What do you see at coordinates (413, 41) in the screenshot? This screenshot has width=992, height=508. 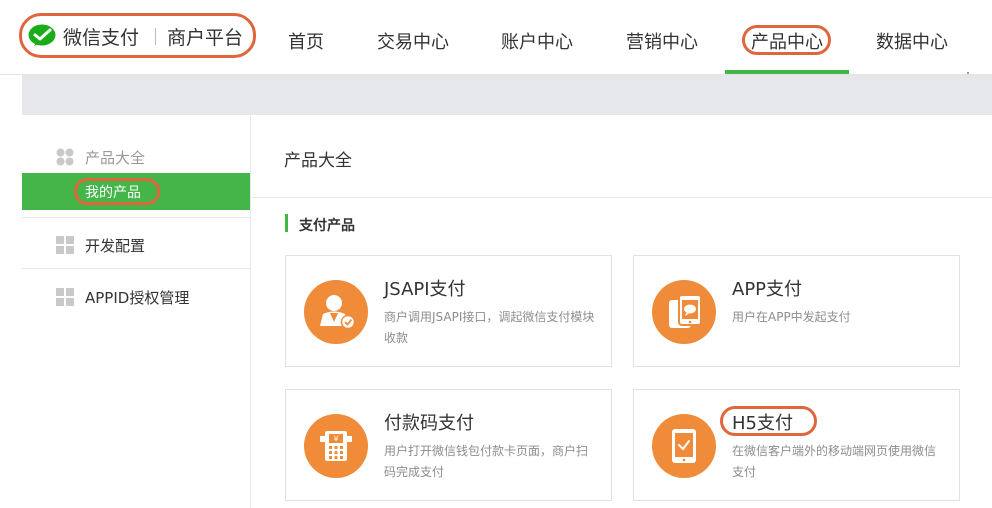 I see `nav-trade-center: 交易中心` at bounding box center [413, 41].